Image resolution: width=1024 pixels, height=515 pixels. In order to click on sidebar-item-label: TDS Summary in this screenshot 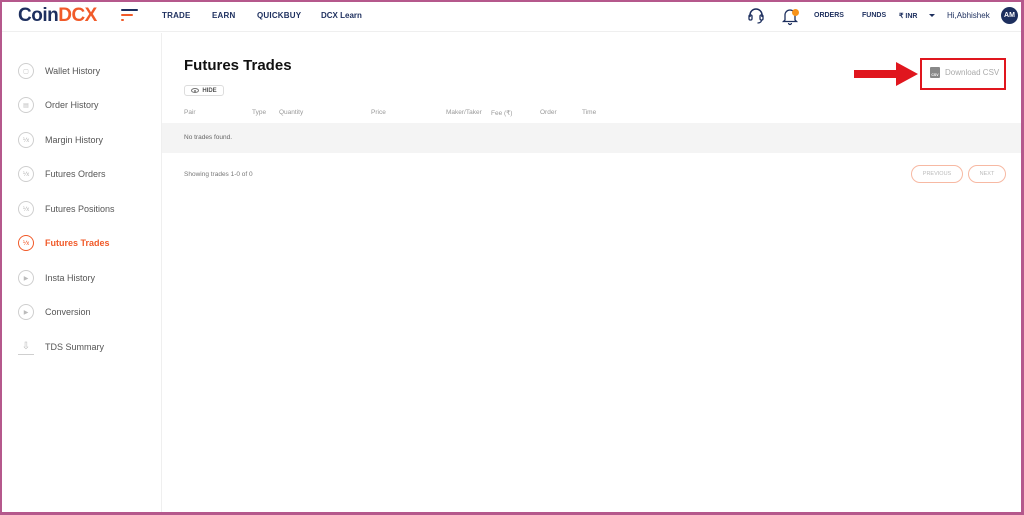, I will do `click(75, 347)`.